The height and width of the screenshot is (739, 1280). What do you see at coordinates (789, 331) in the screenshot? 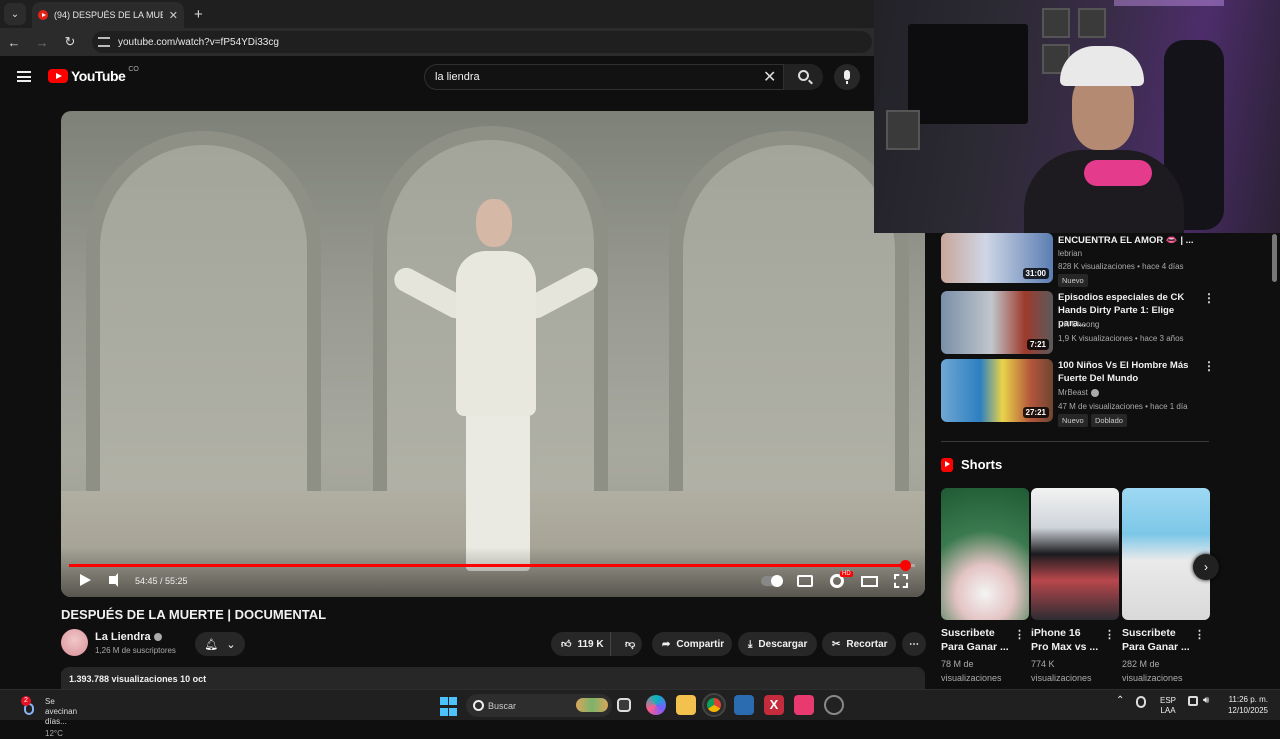
I see `background-arch` at bounding box center [789, 331].